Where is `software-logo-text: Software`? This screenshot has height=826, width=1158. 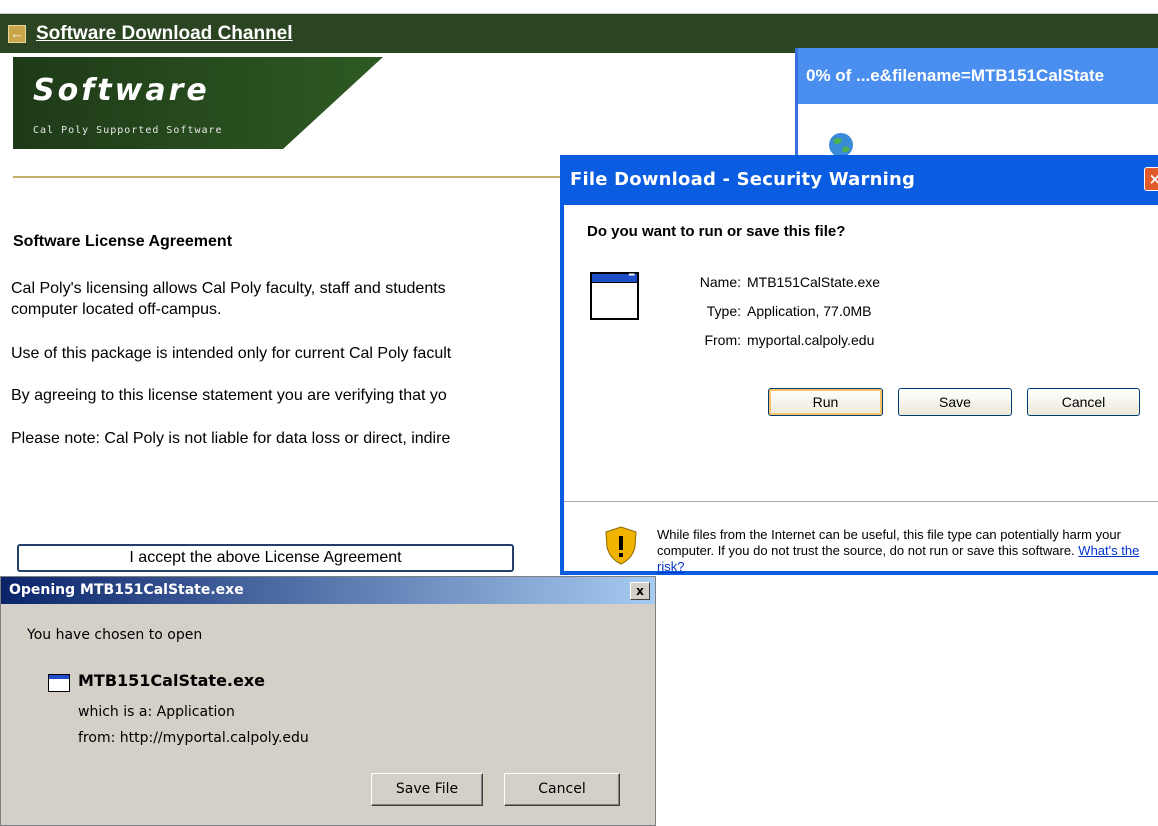
software-logo-text: Software is located at coordinates (121, 90).